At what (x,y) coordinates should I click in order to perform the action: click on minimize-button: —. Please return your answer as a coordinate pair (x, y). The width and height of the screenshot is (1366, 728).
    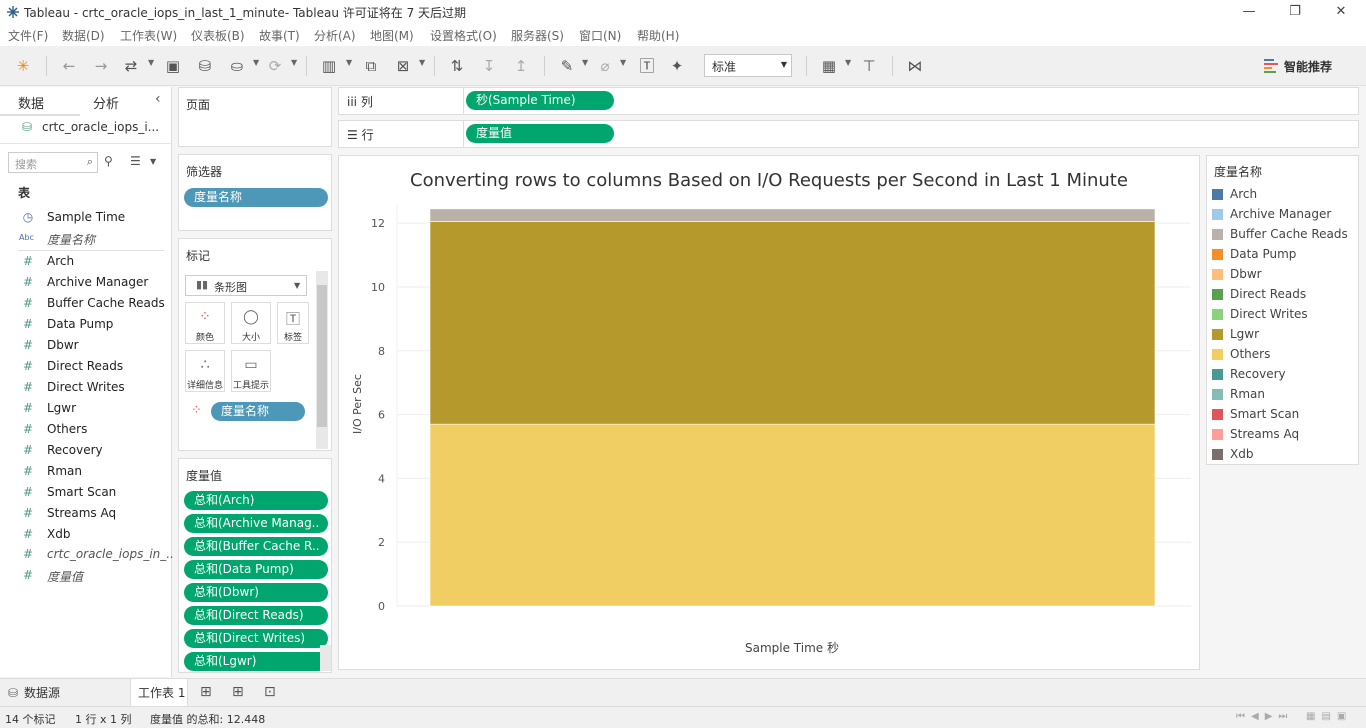
    Looking at the image, I should click on (1249, 12).